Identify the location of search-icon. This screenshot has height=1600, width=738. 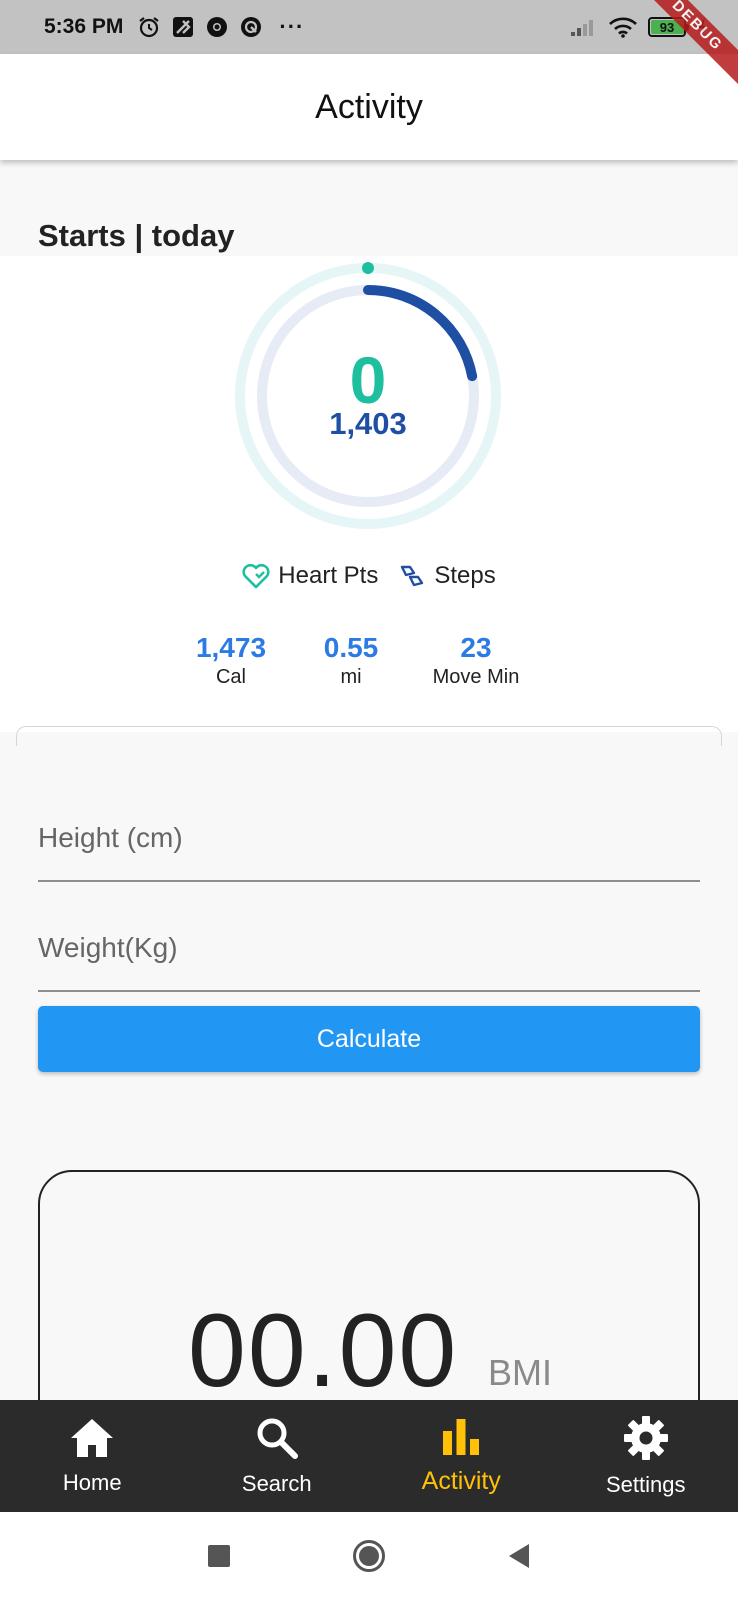
(277, 1438).